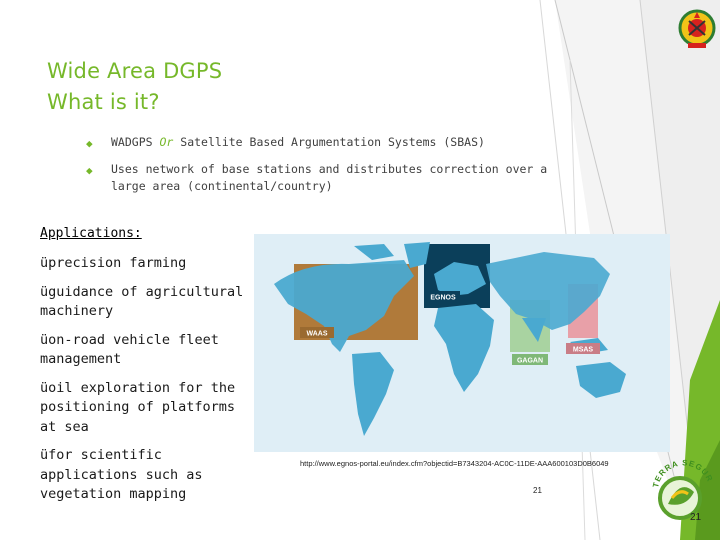 The image size is (720, 540). I want to click on application-text: precision farming, so click(117, 263).